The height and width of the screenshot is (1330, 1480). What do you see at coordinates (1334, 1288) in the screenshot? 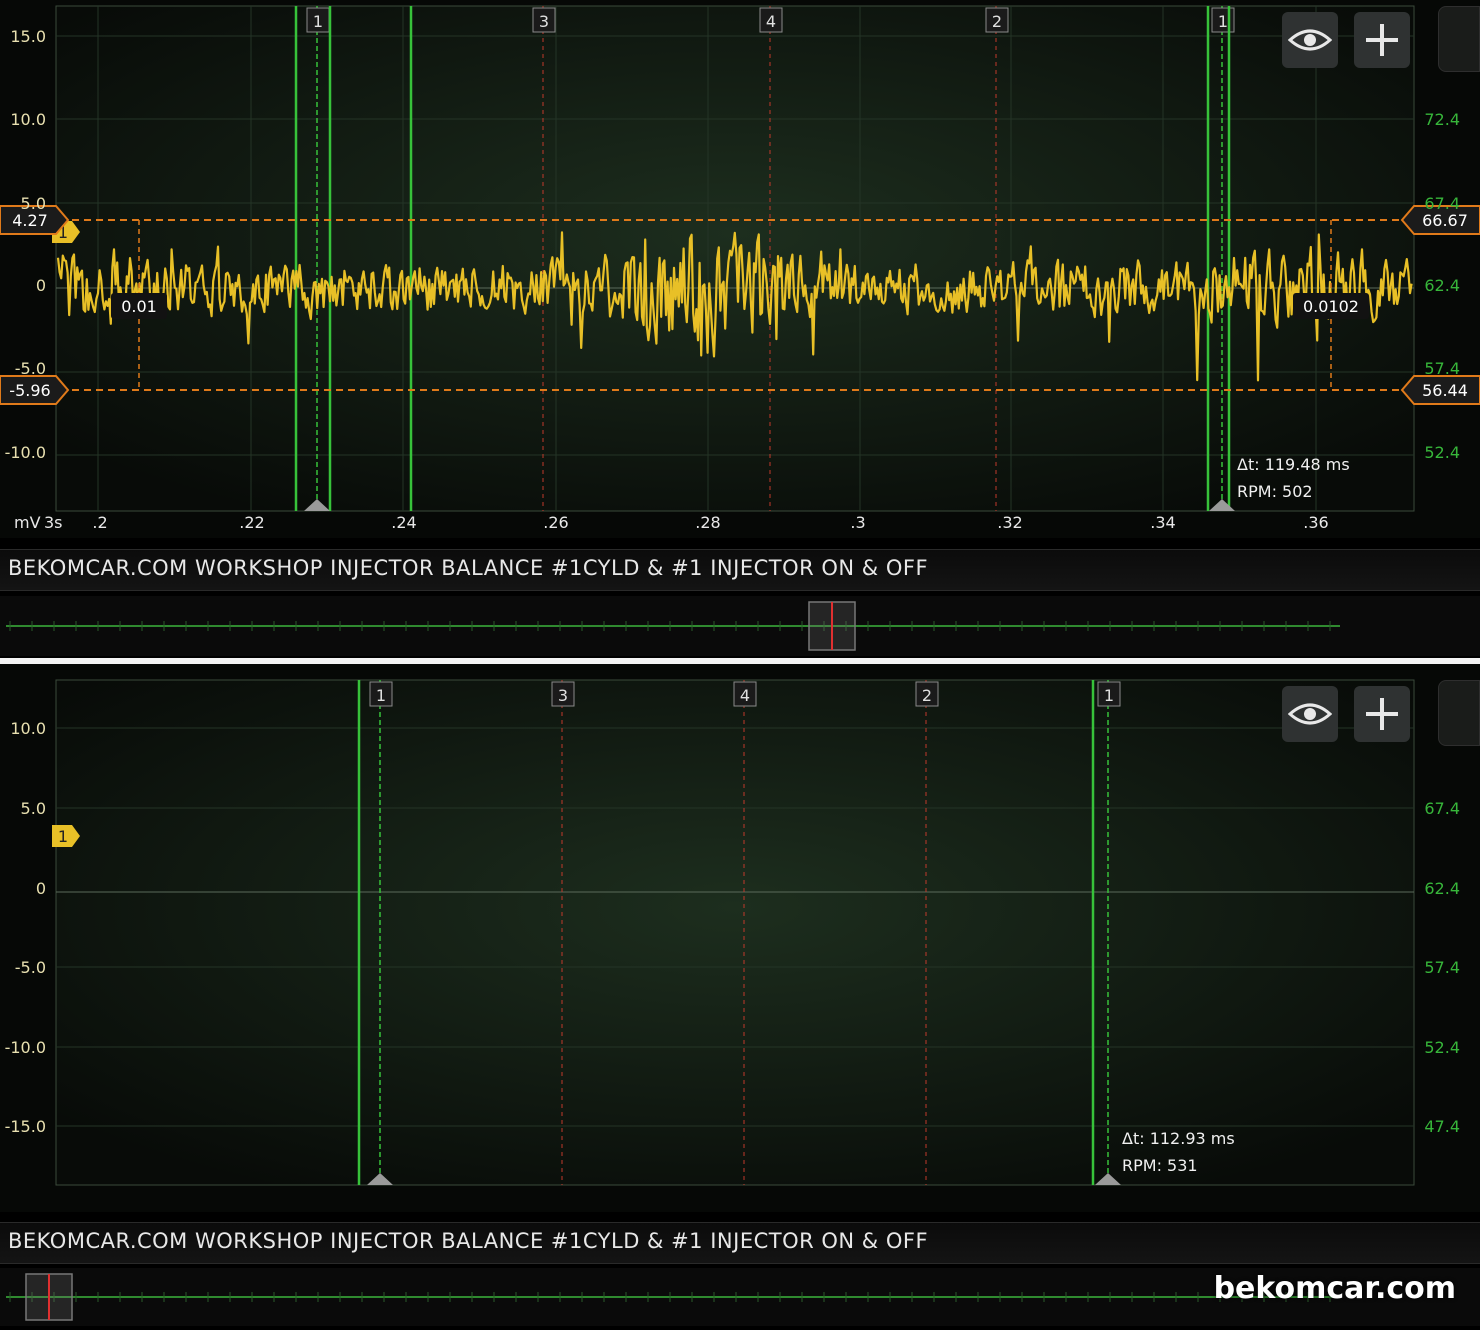
I see `brand-watermark: bekomcar.com` at bounding box center [1334, 1288].